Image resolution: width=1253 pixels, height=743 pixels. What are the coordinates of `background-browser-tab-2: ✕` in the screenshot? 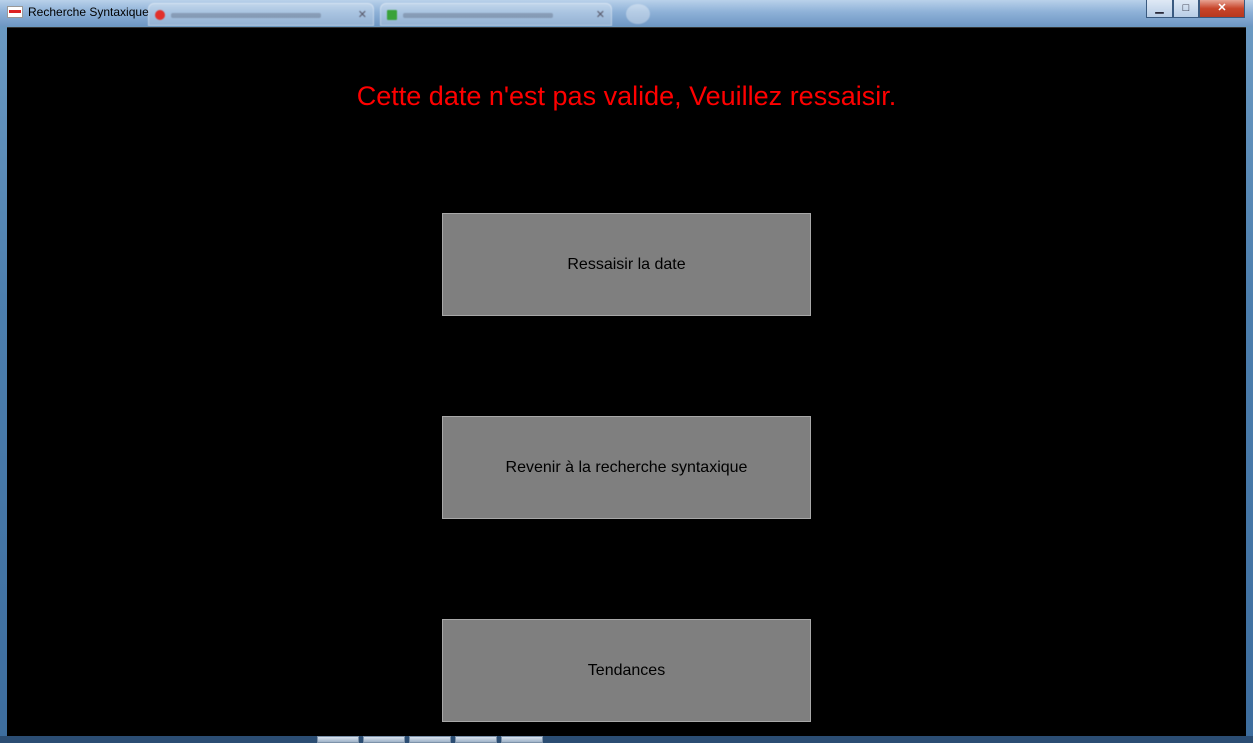 It's located at (496, 14).